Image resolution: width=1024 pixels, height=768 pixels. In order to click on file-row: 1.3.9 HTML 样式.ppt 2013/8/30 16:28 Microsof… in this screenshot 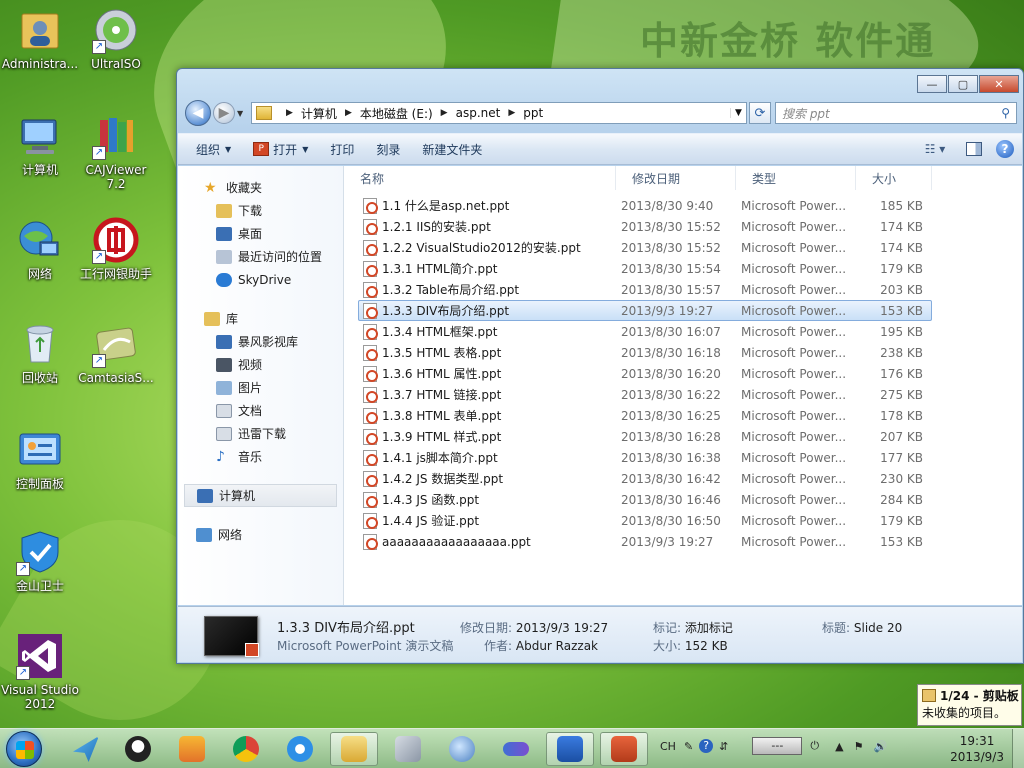, I will do `click(645, 436)`.